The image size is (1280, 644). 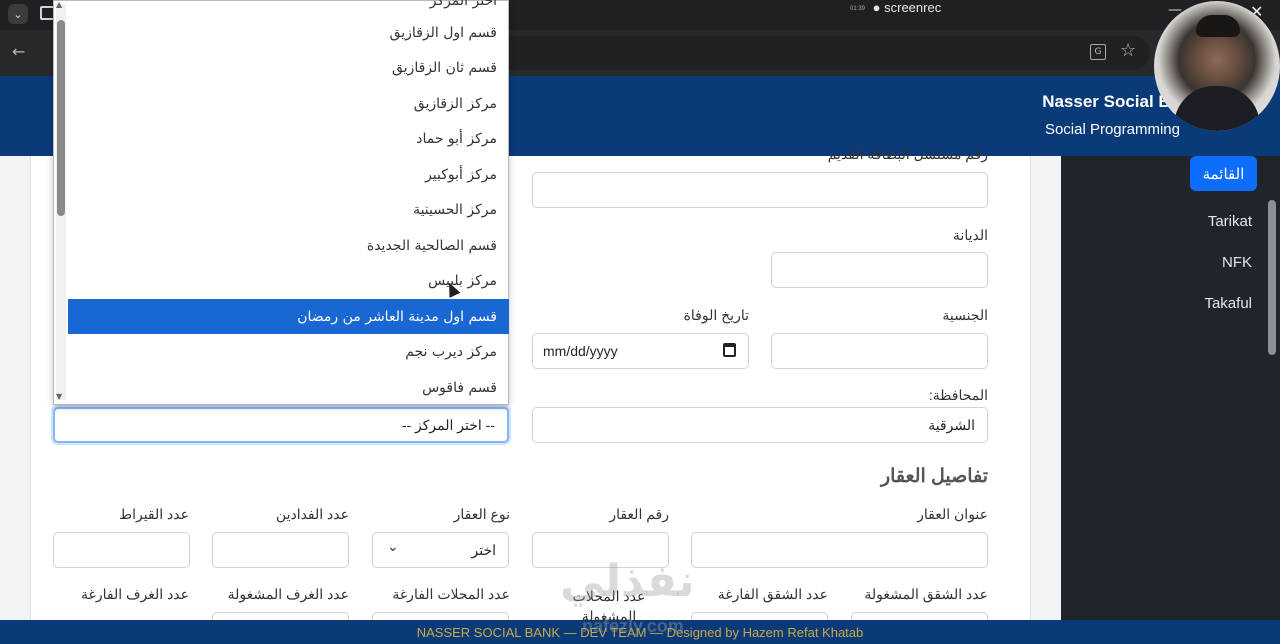 What do you see at coordinates (970, 235) in the screenshot?
I see `religion-label: الديانة` at bounding box center [970, 235].